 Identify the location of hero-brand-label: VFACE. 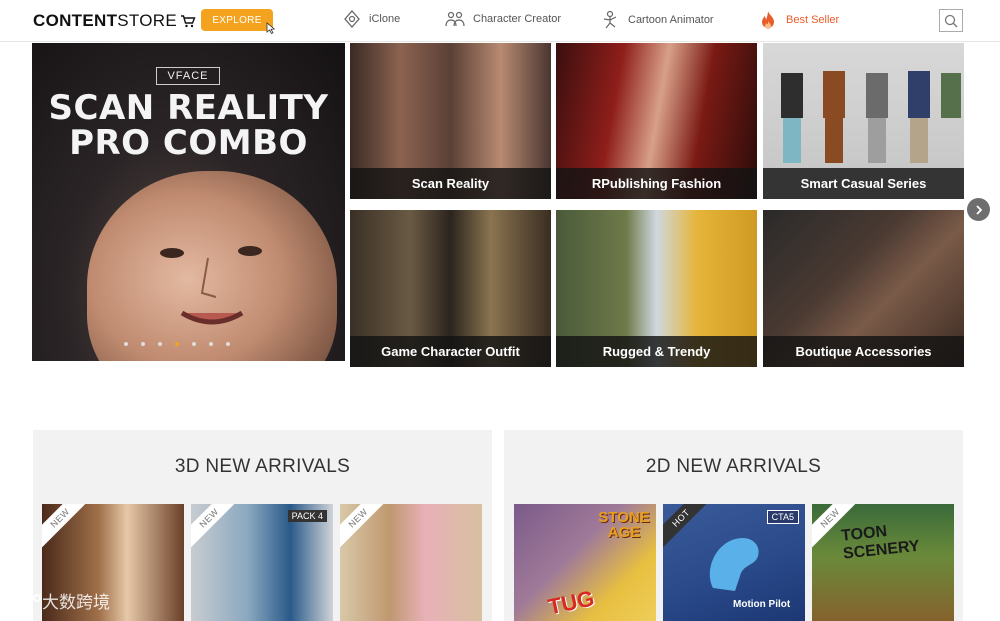
(188, 76).